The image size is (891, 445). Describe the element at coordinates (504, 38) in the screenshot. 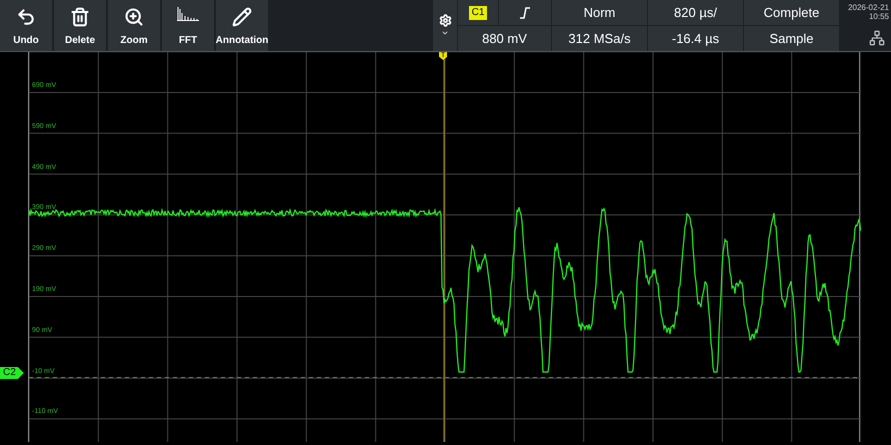

I see `trigger-level: 880 mV` at that location.